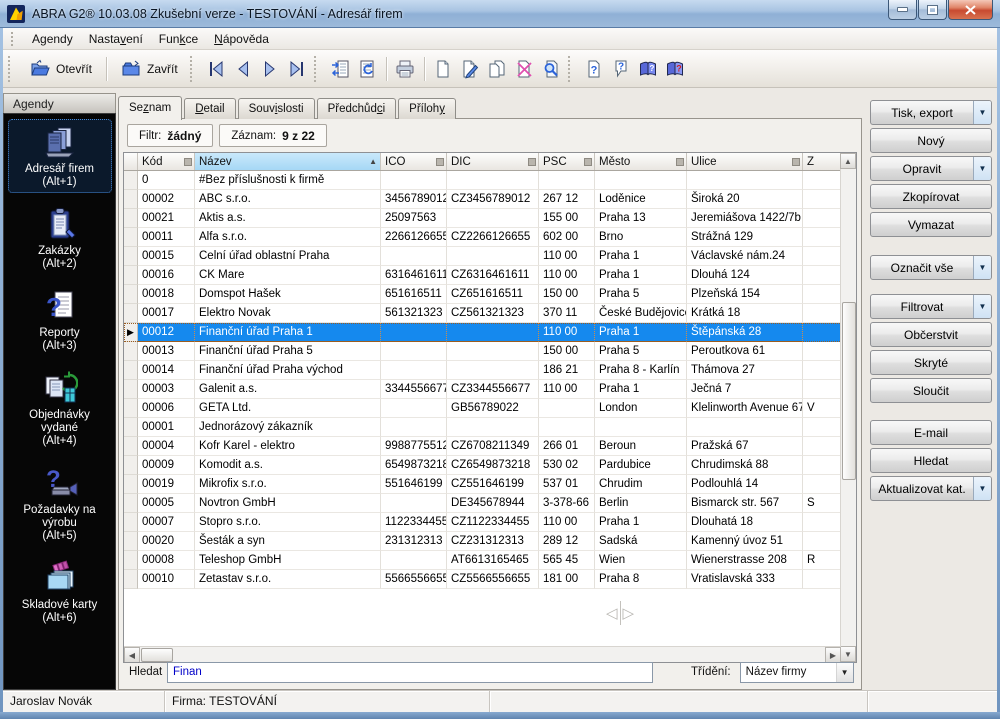 The image size is (1000, 719). I want to click on search-input, so click(410, 672).